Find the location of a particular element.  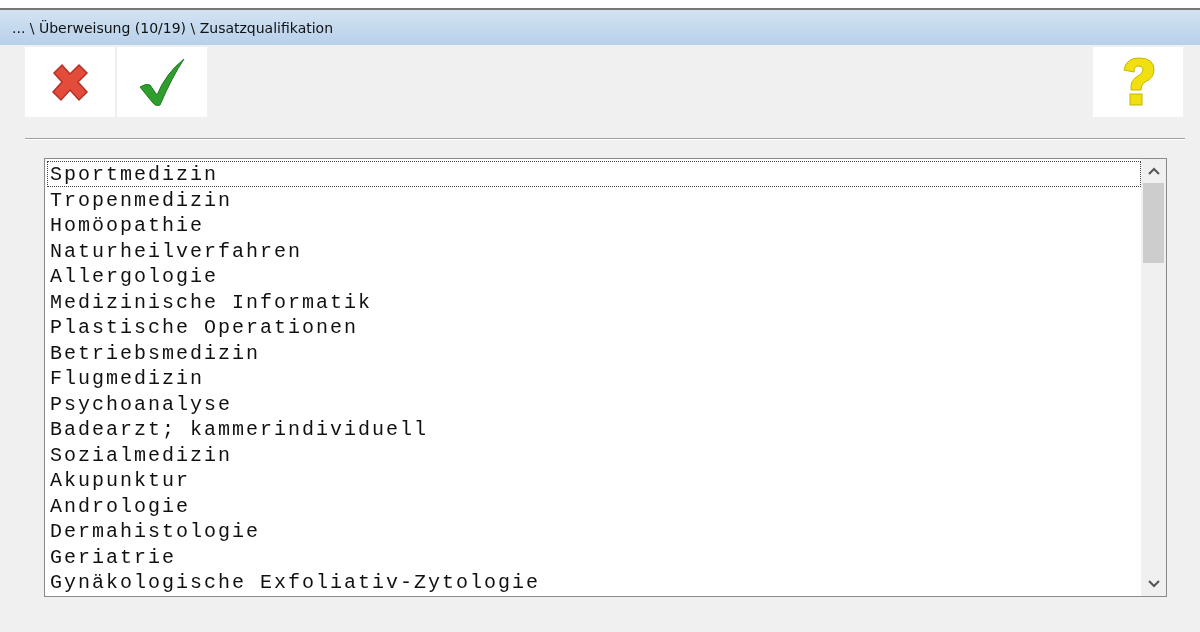

checkmark-icon is located at coordinates (162, 82).